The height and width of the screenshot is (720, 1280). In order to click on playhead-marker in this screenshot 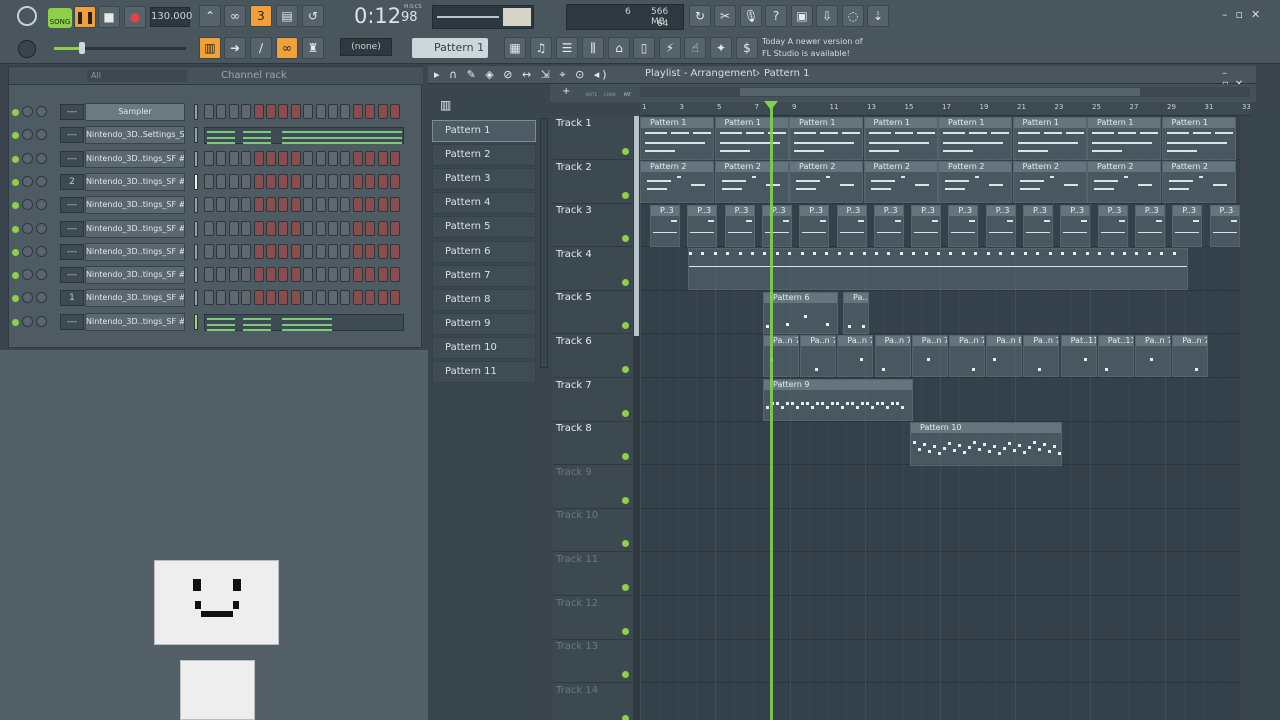, I will do `click(771, 411)`.